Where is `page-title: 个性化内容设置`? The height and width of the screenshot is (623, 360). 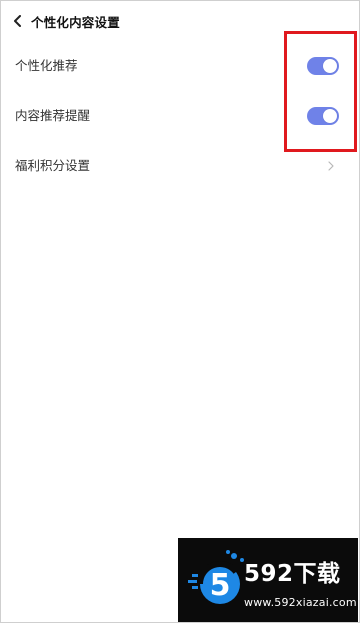 page-title: 个性化内容设置 is located at coordinates (75, 22).